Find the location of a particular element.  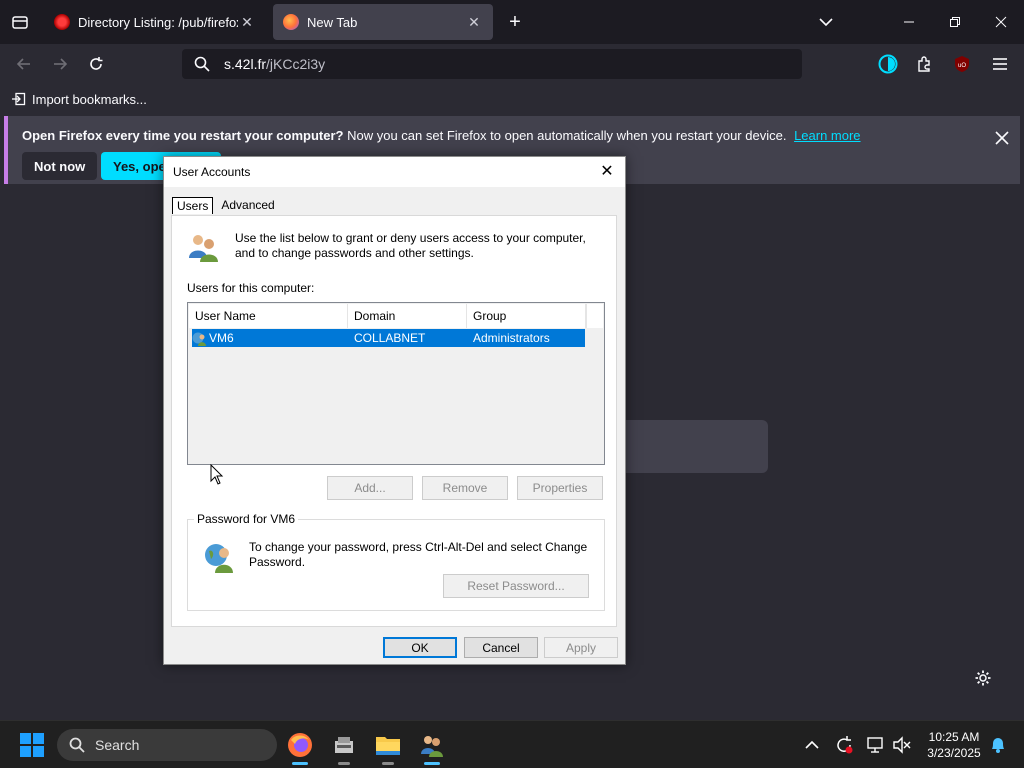

windows-logo-icon is located at coordinates (32, 745).